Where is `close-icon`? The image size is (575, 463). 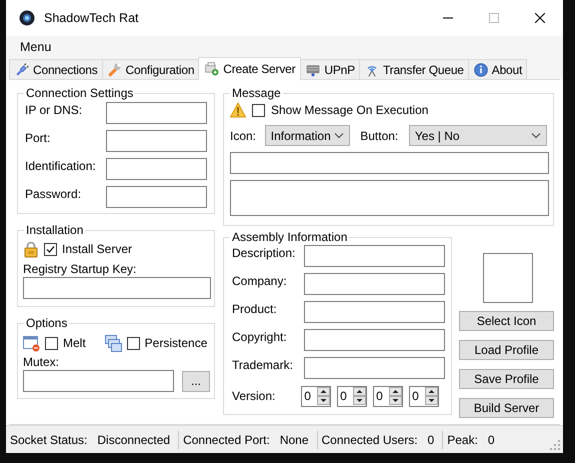 close-icon is located at coordinates (540, 18).